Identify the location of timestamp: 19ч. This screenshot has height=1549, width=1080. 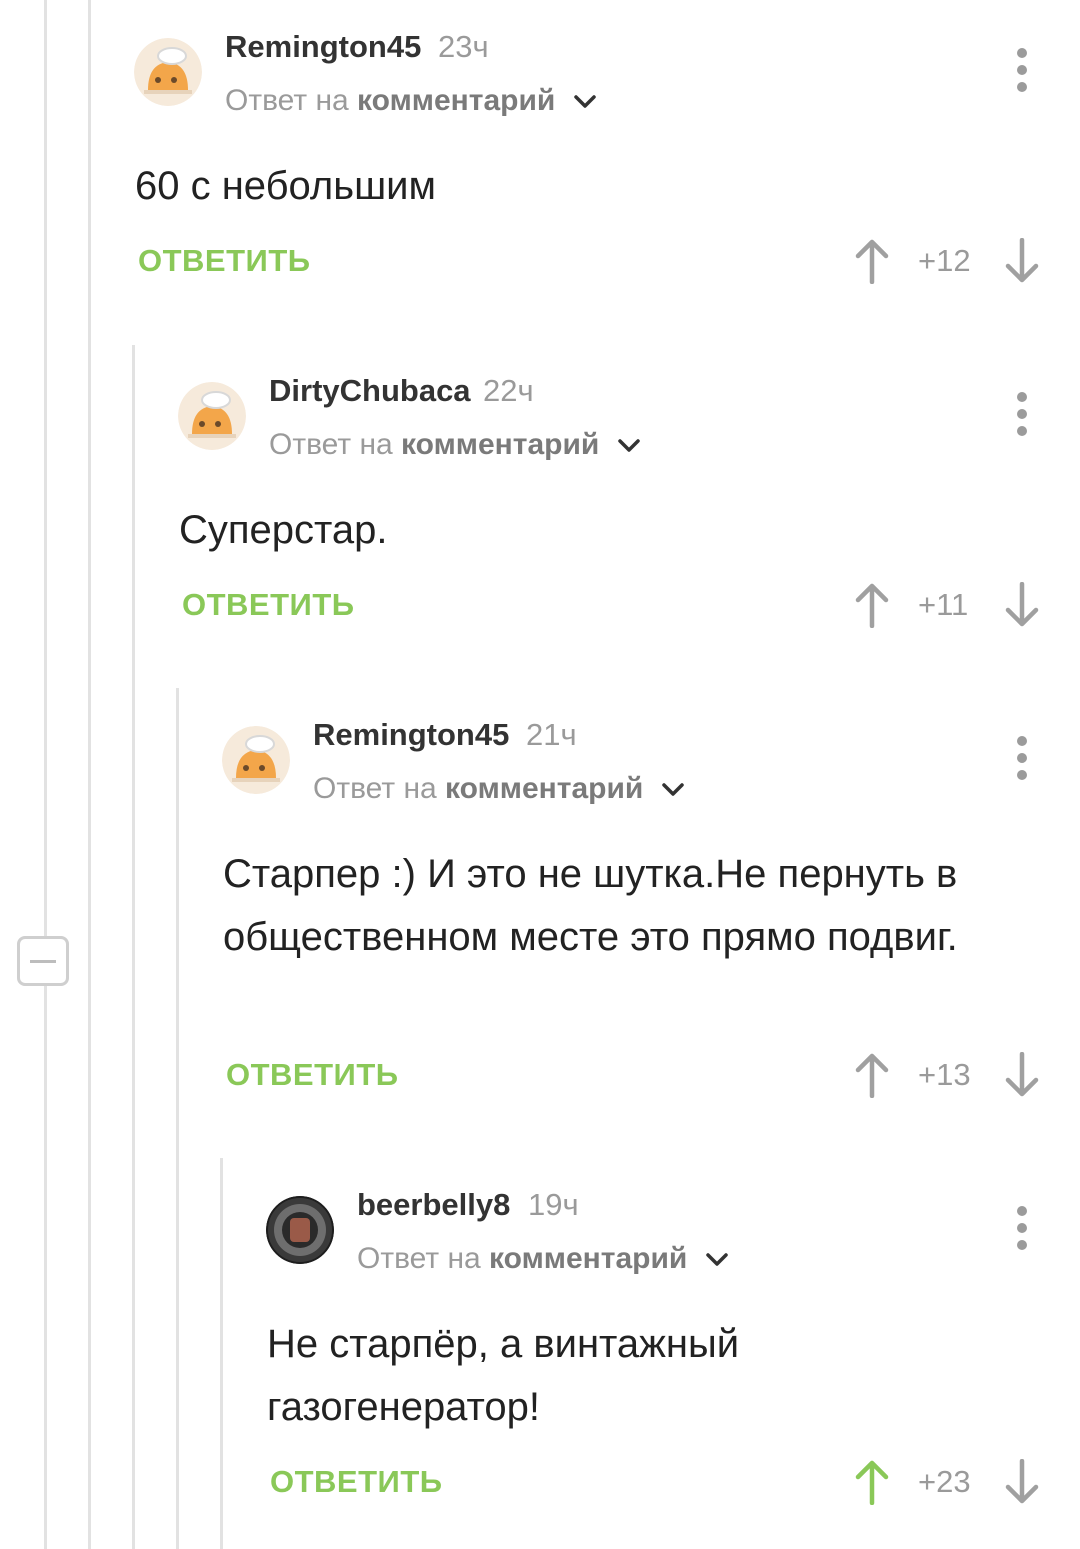
(553, 1204).